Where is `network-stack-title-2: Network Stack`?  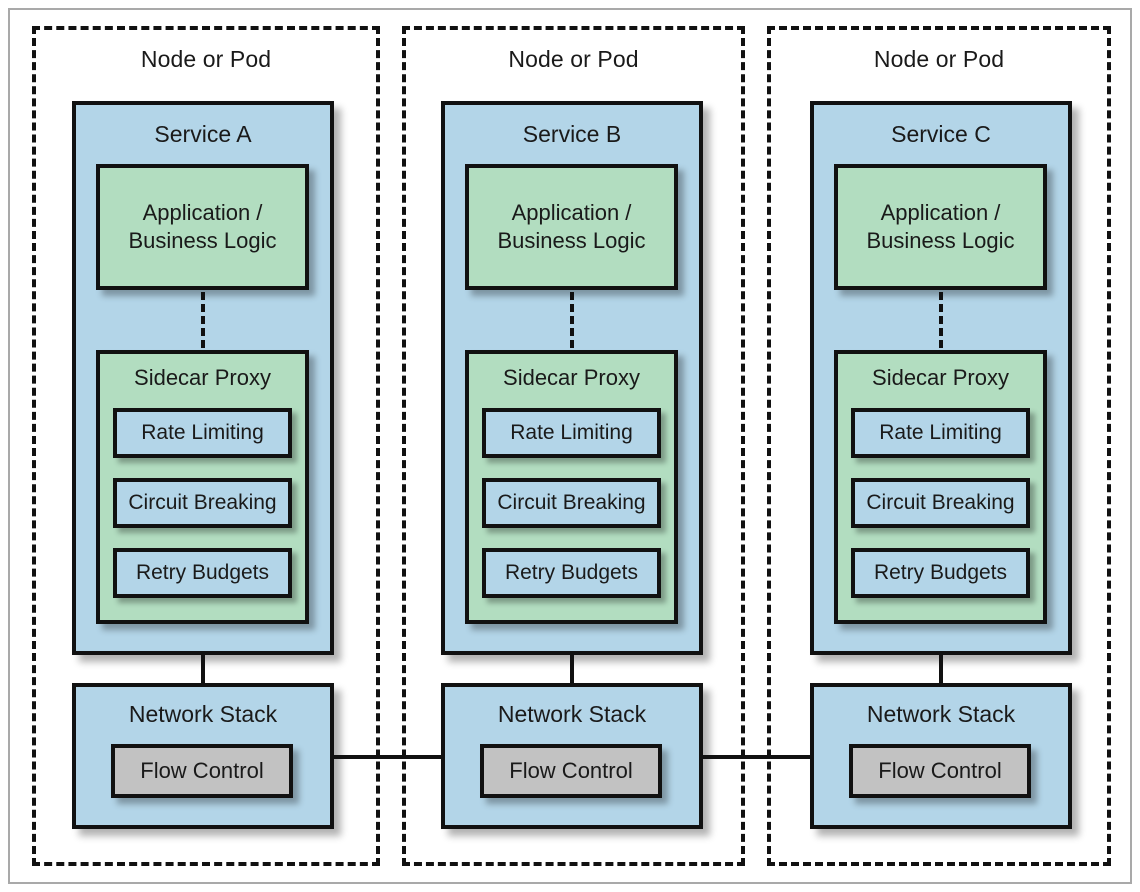
network-stack-title-2: Network Stack is located at coordinates (572, 714).